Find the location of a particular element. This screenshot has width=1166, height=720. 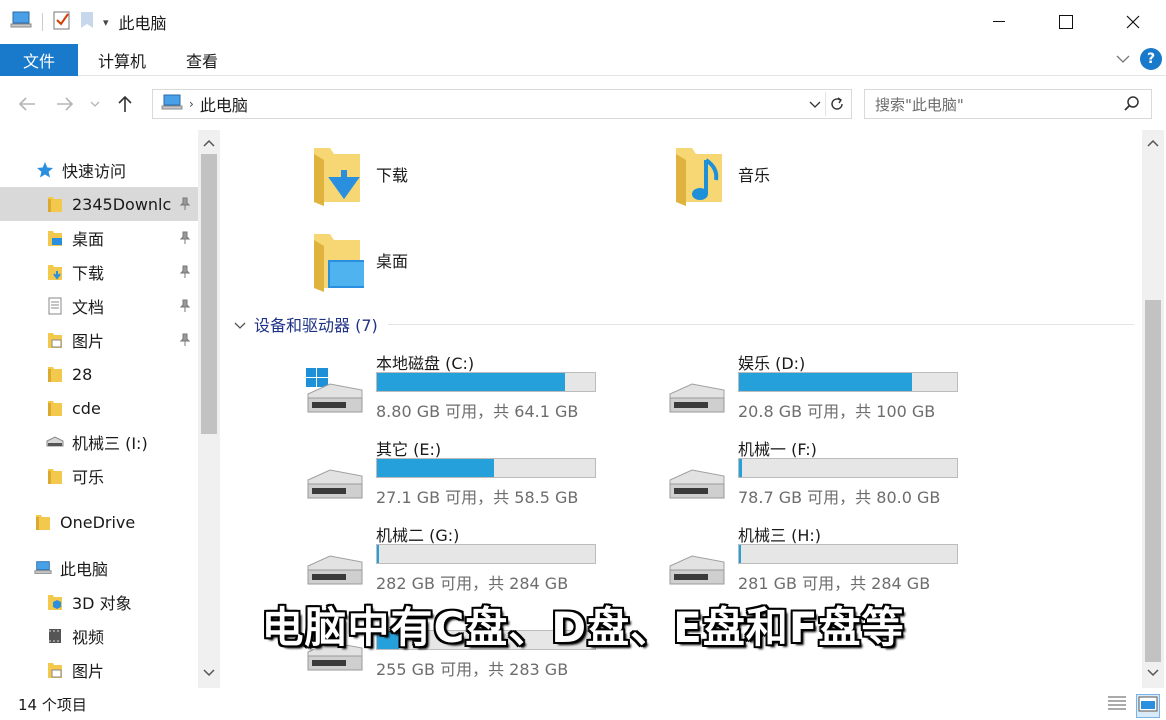

drive-tile: 其它 (E:) 27.1 GB 可用，共 58.5 GB is located at coordinates (409, 476).